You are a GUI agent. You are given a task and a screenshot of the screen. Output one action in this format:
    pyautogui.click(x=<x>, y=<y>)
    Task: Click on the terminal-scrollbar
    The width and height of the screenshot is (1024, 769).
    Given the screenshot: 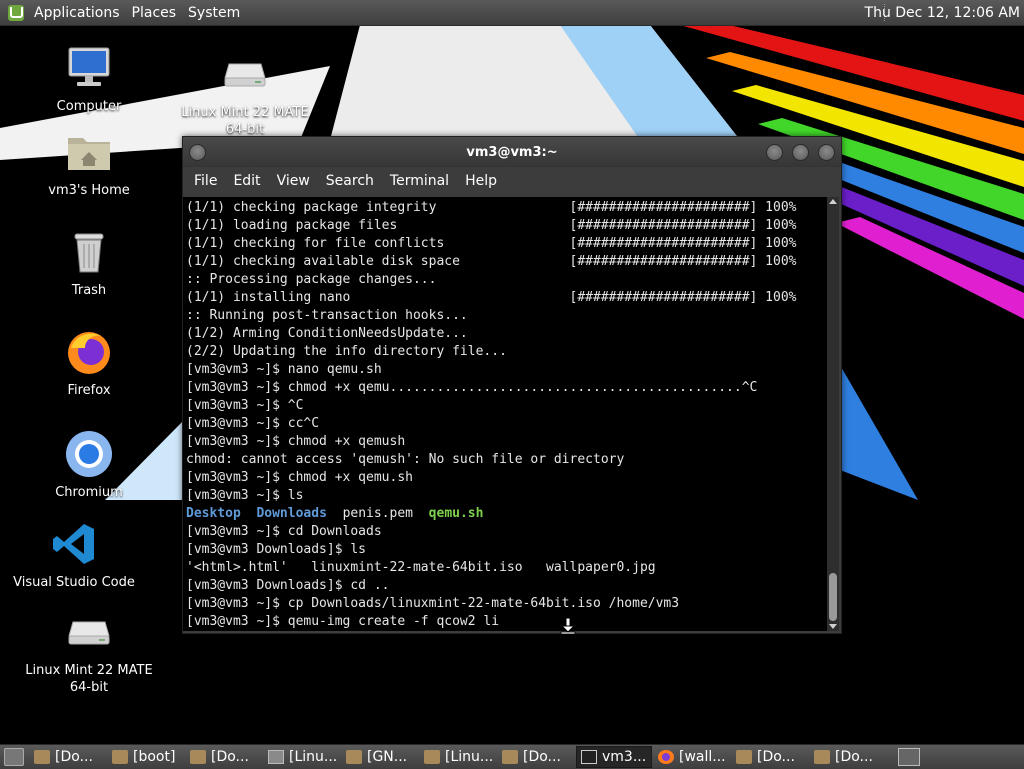 What is the action you would take?
    pyautogui.click(x=833, y=414)
    